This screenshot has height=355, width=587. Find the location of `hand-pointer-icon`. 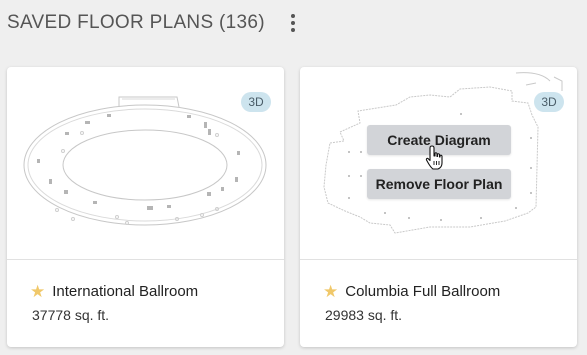

hand-pointer-icon is located at coordinates (434, 157).